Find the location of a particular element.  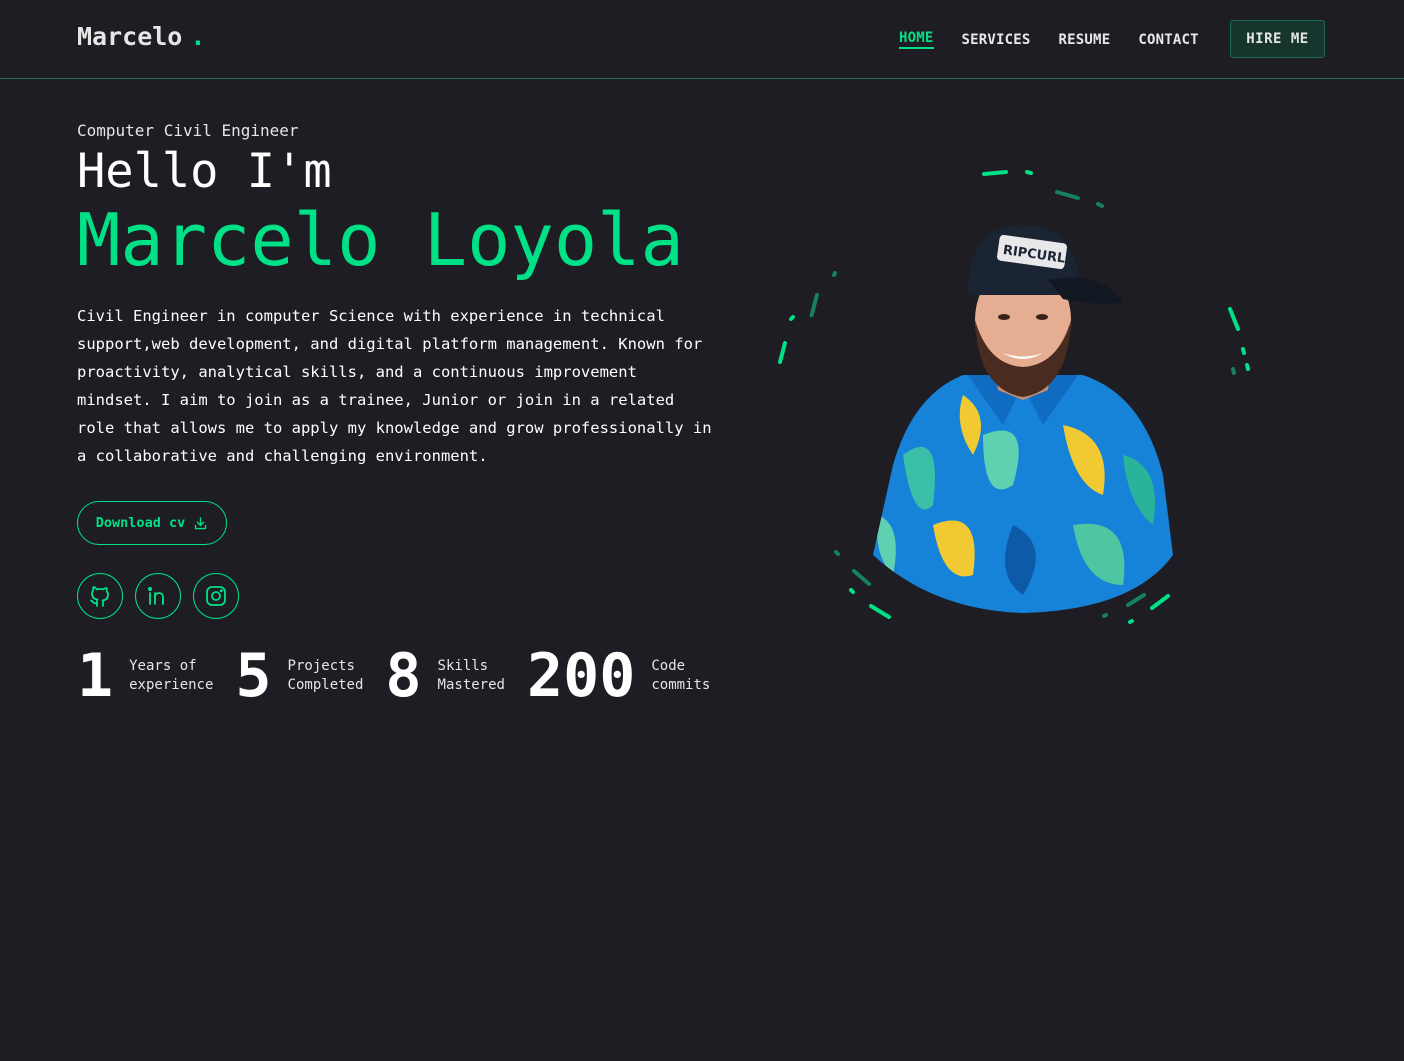

github-icon is located at coordinates (99, 596).